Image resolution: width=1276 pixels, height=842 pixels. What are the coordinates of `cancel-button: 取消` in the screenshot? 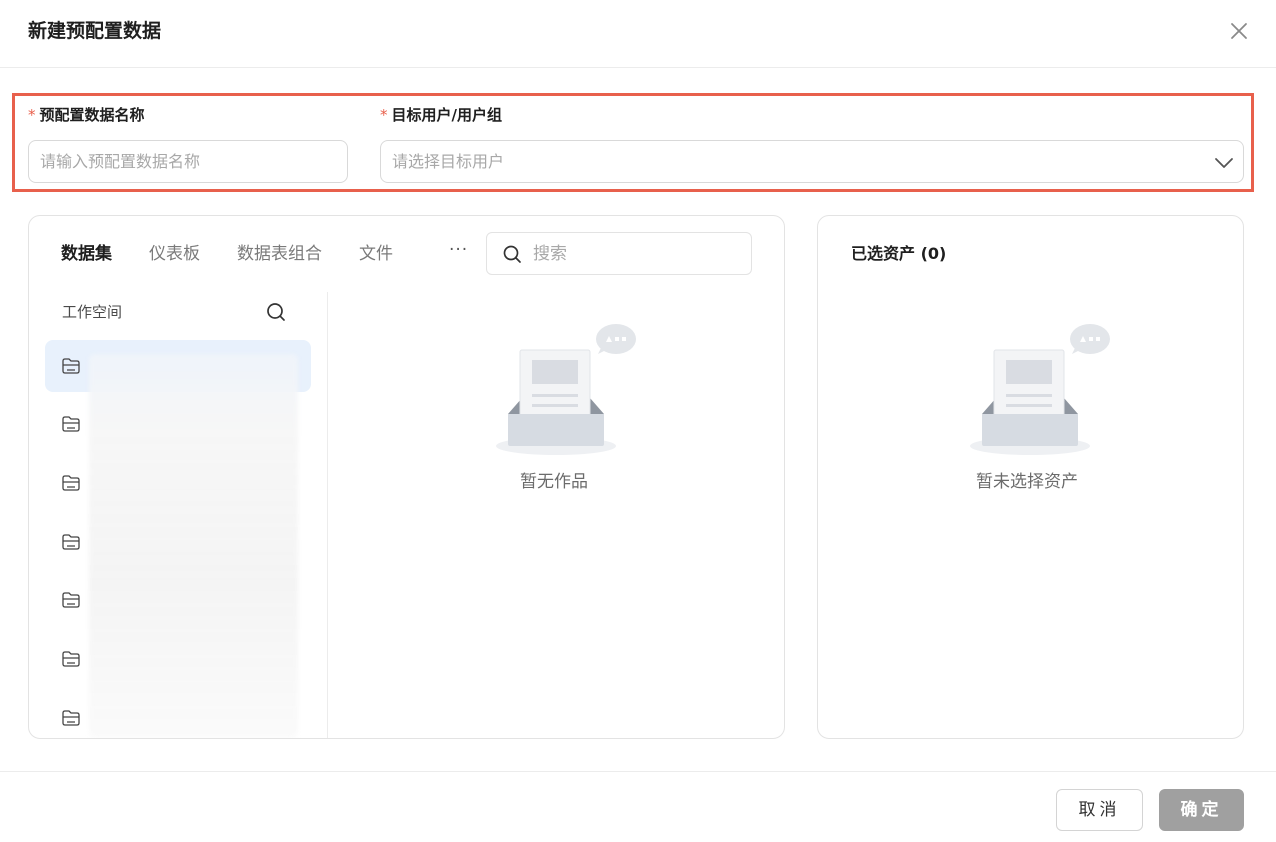 It's located at (1099, 810).